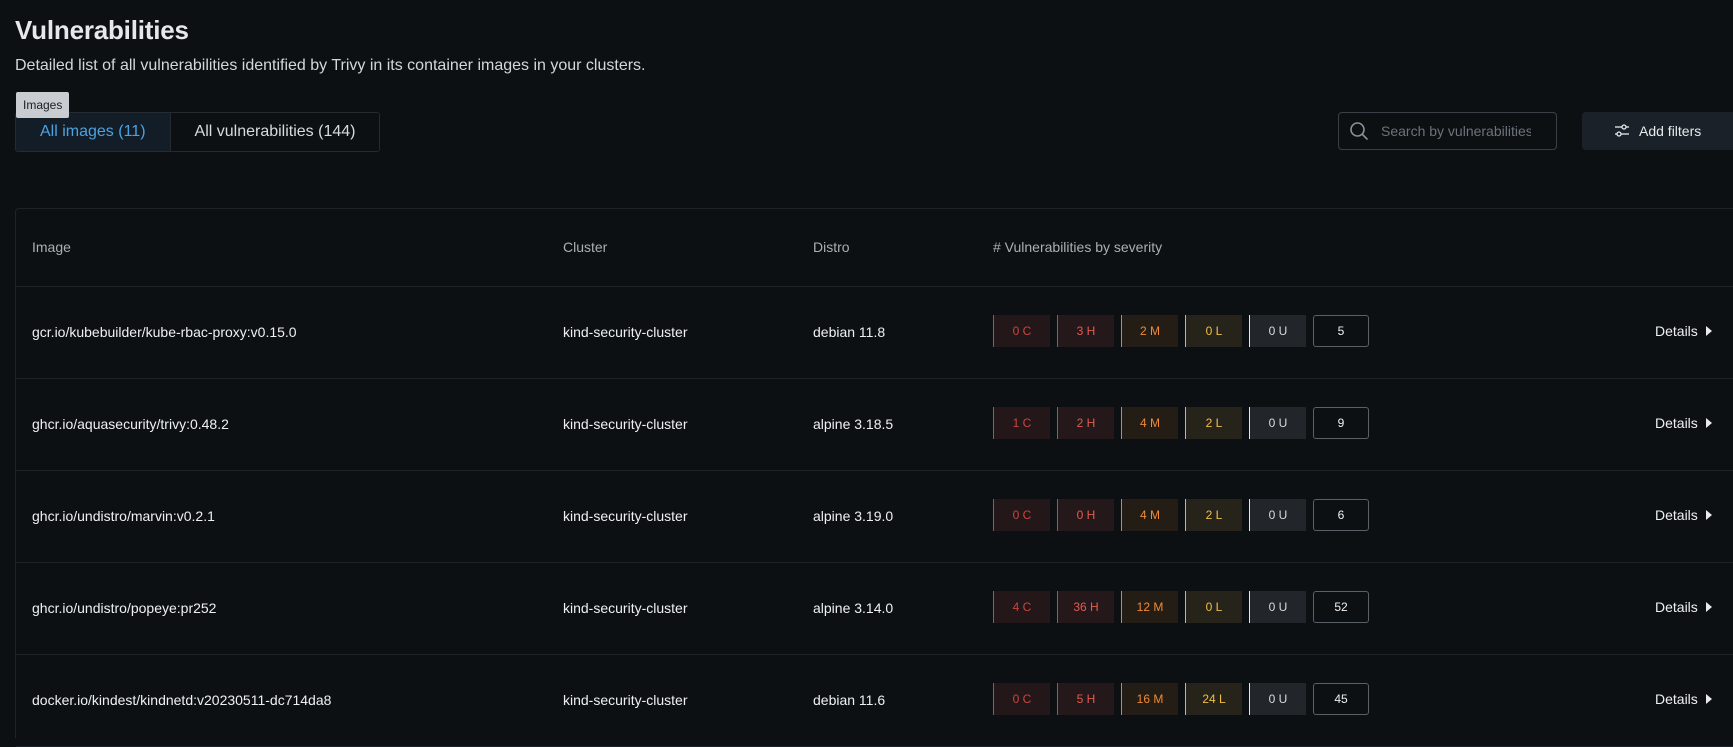 The image size is (1733, 747). Describe the element at coordinates (1149, 699) in the screenshot. I see `medium-count-badge: 16 M` at that location.